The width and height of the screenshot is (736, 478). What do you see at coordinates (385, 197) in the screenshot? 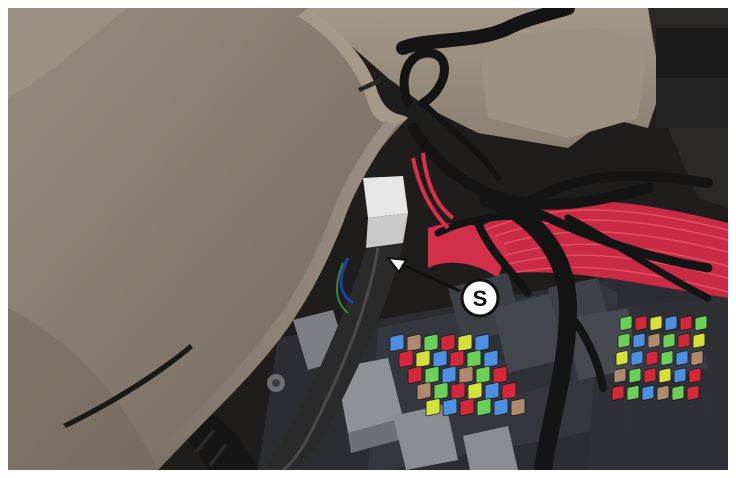
I see `white-connector` at bounding box center [385, 197].